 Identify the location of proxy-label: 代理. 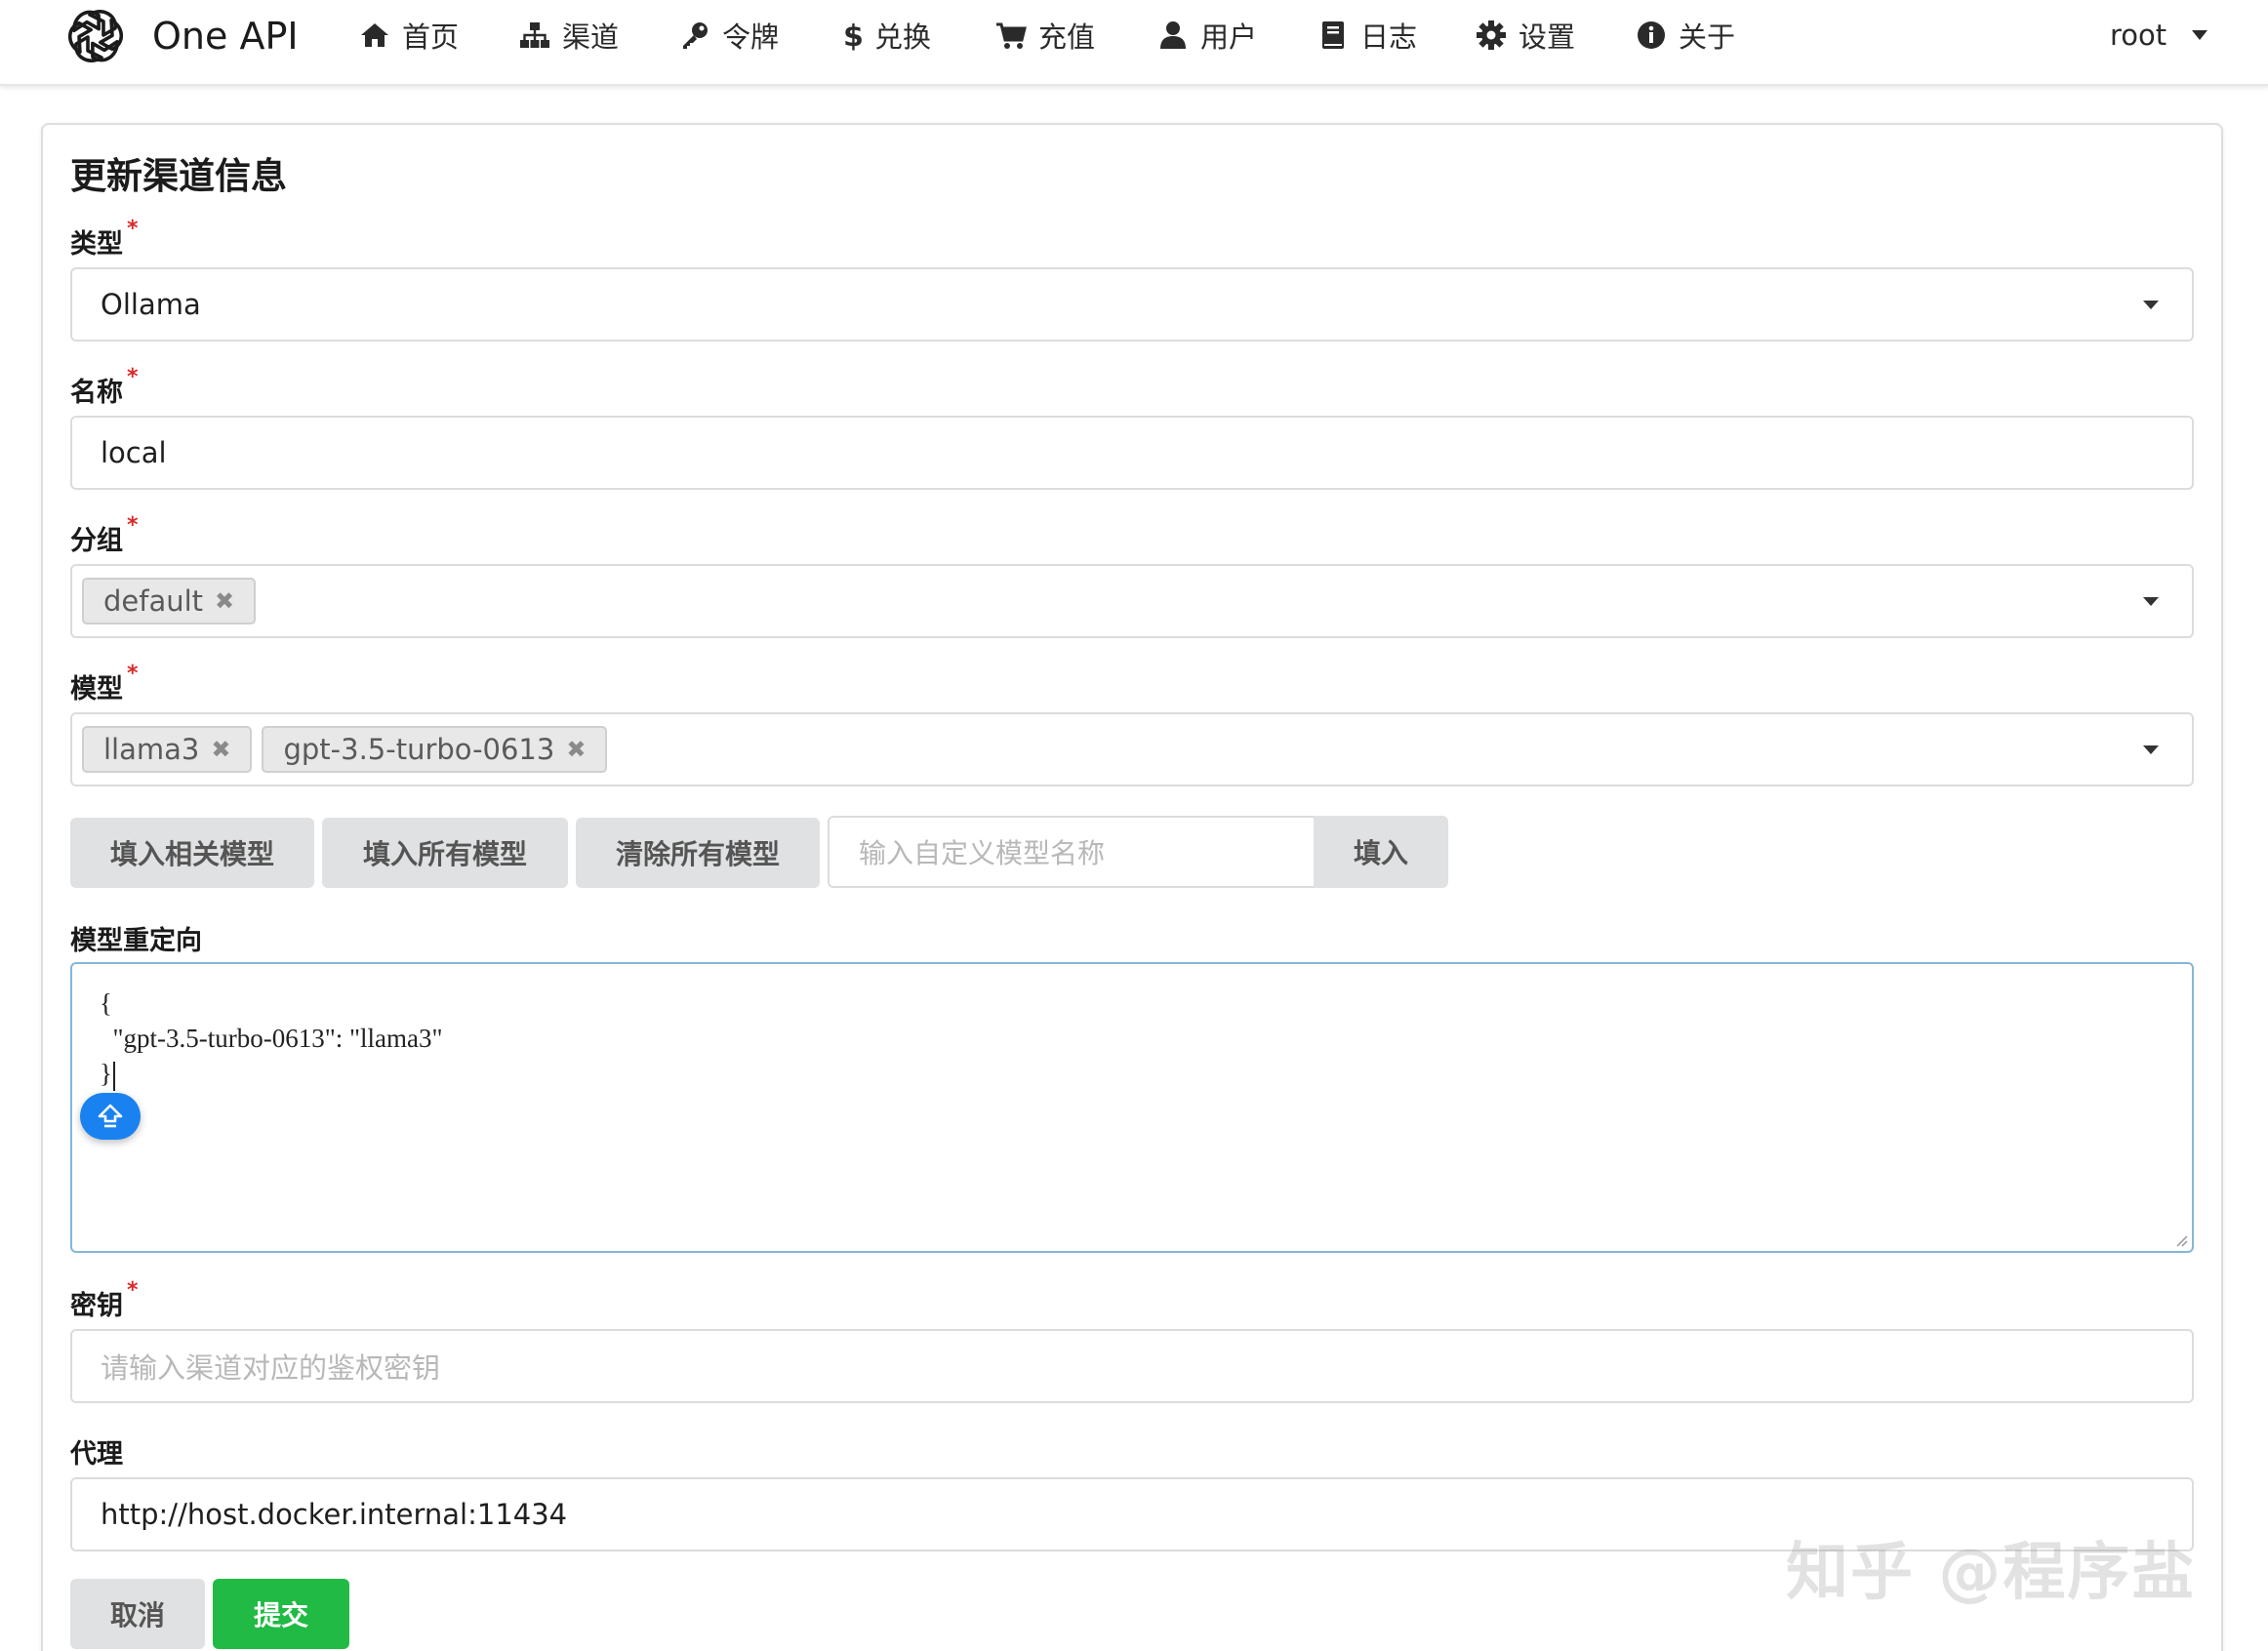
(97, 1454).